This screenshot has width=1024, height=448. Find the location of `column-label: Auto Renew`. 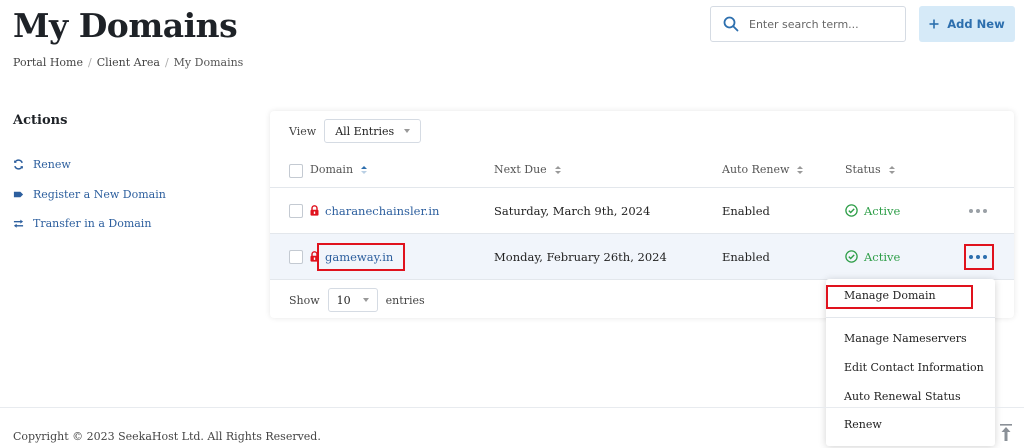

column-label: Auto Renew is located at coordinates (756, 169).